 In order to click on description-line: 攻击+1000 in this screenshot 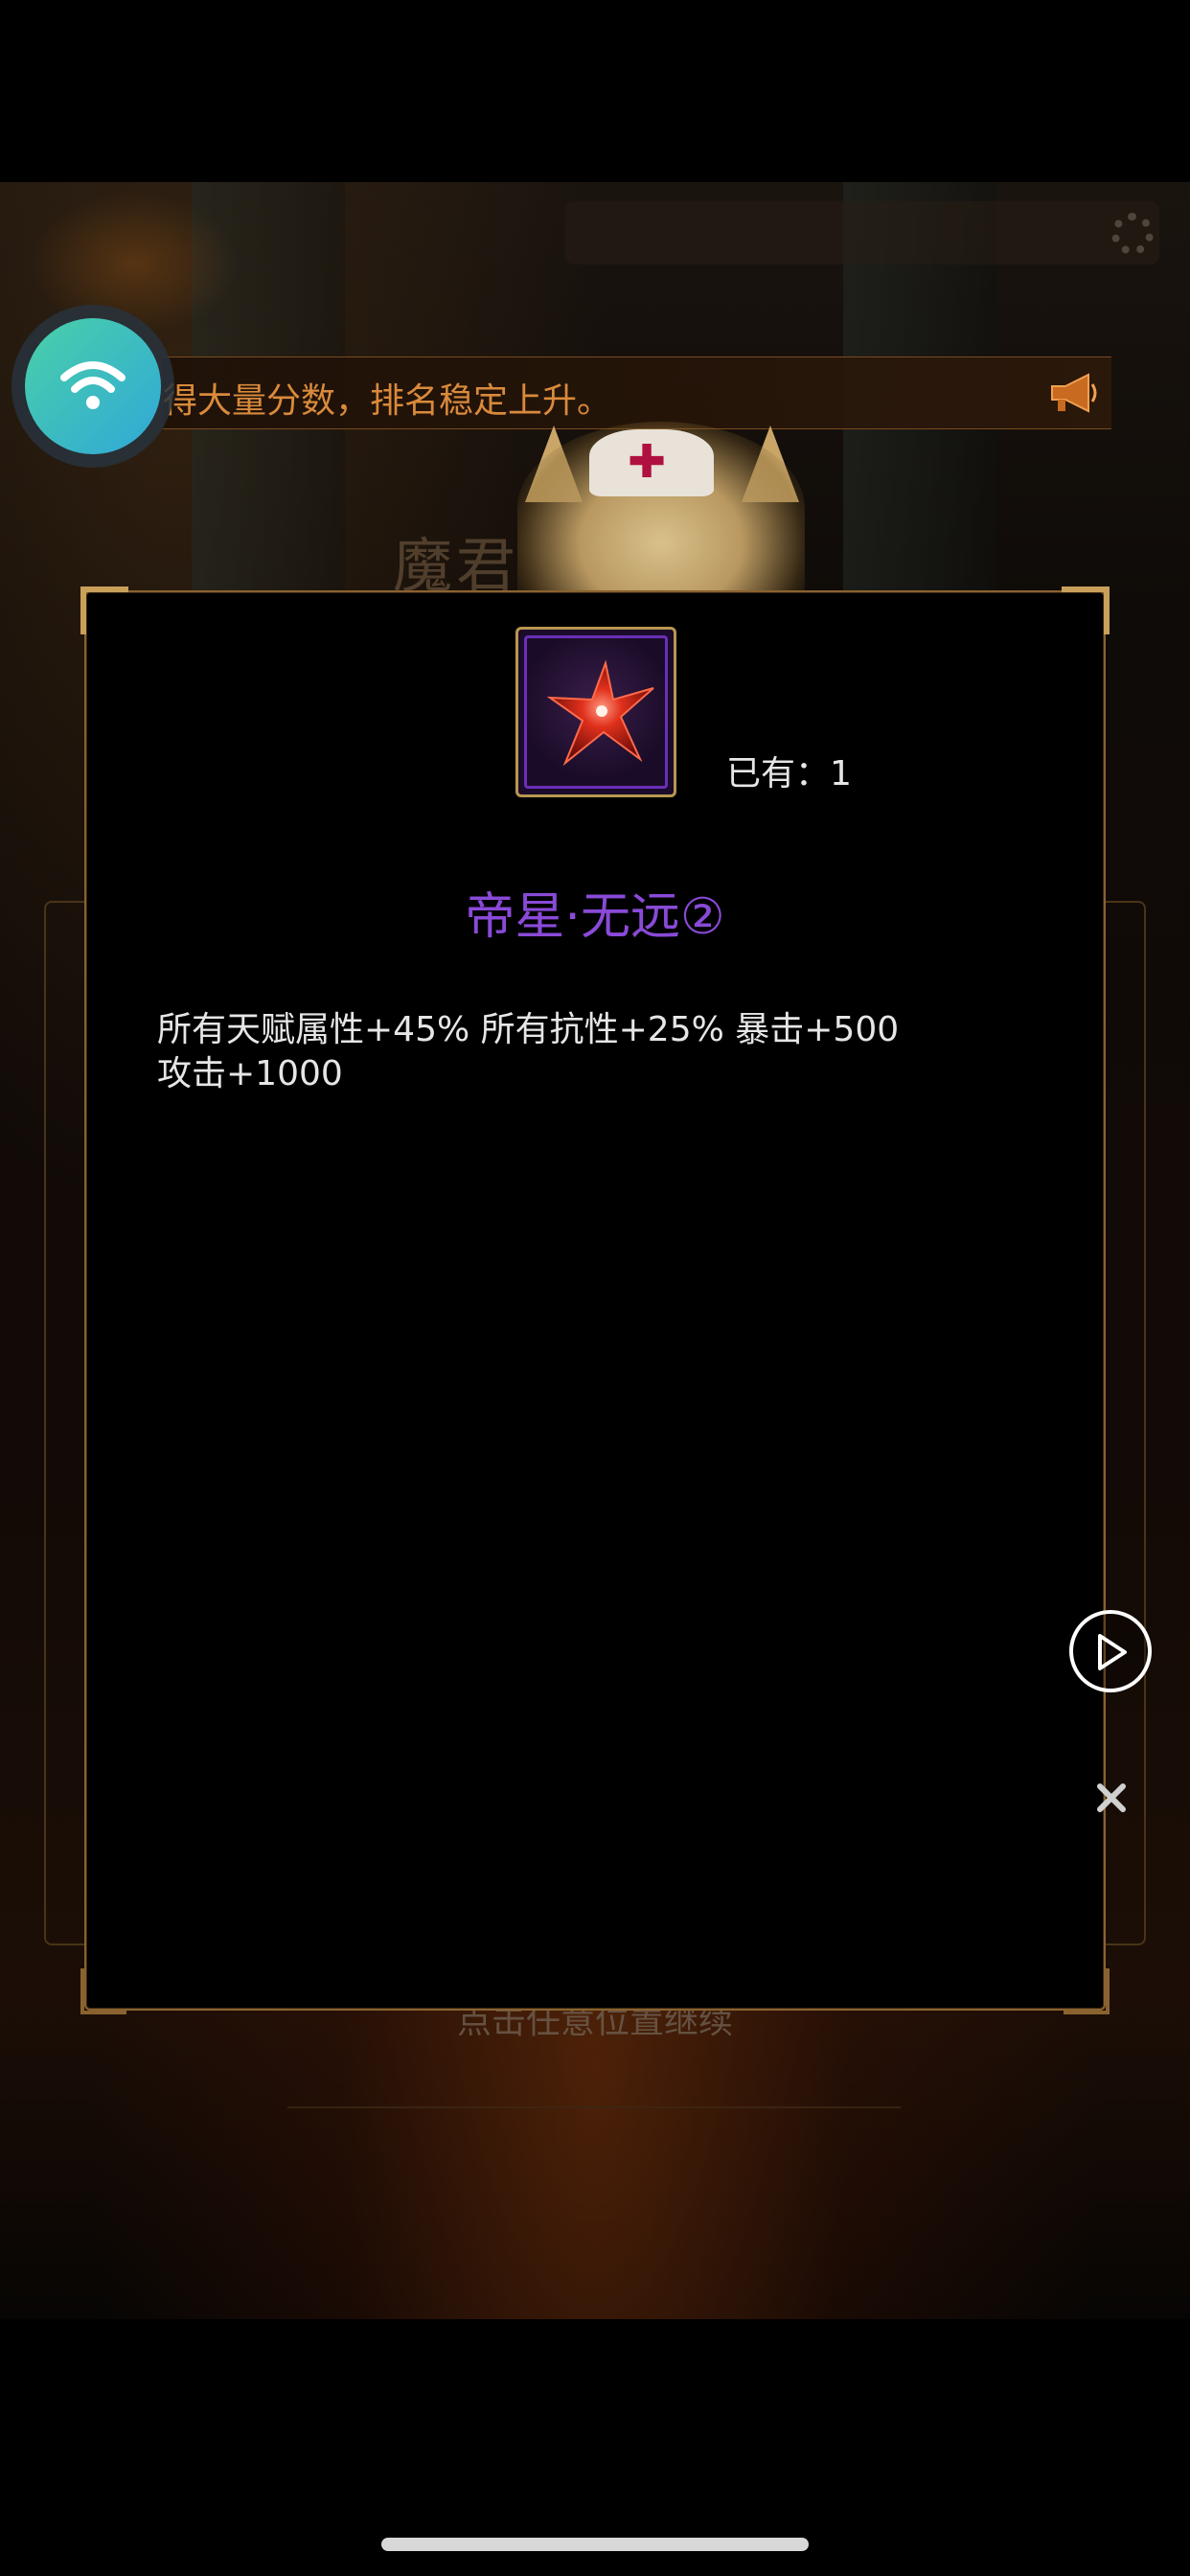, I will do `click(250, 1073)`.